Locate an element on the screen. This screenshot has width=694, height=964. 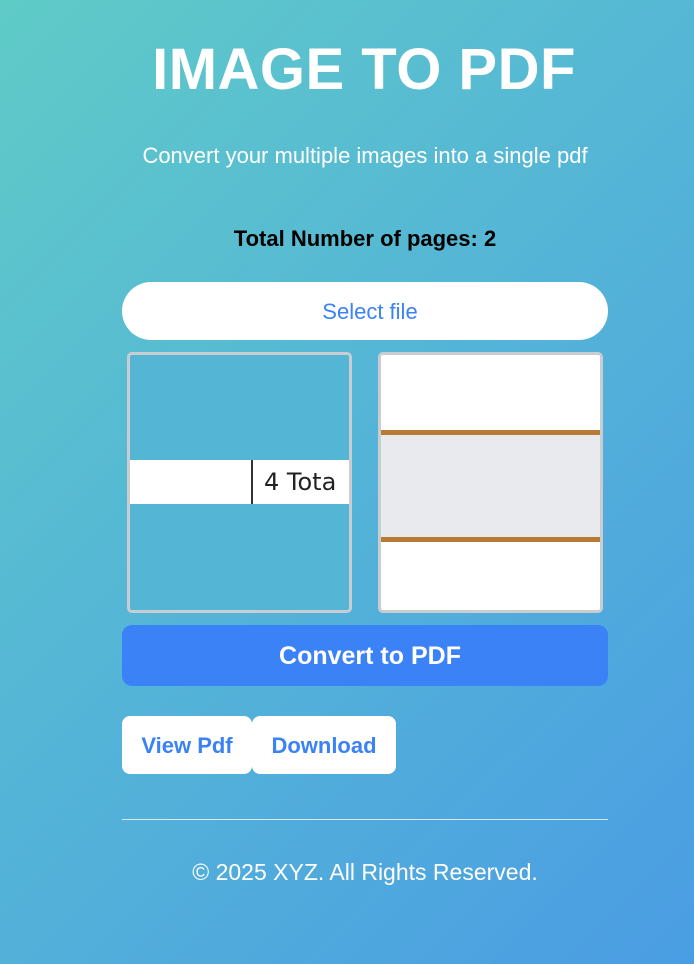
page-title: IMAGE TO PDF is located at coordinates (364, 69).